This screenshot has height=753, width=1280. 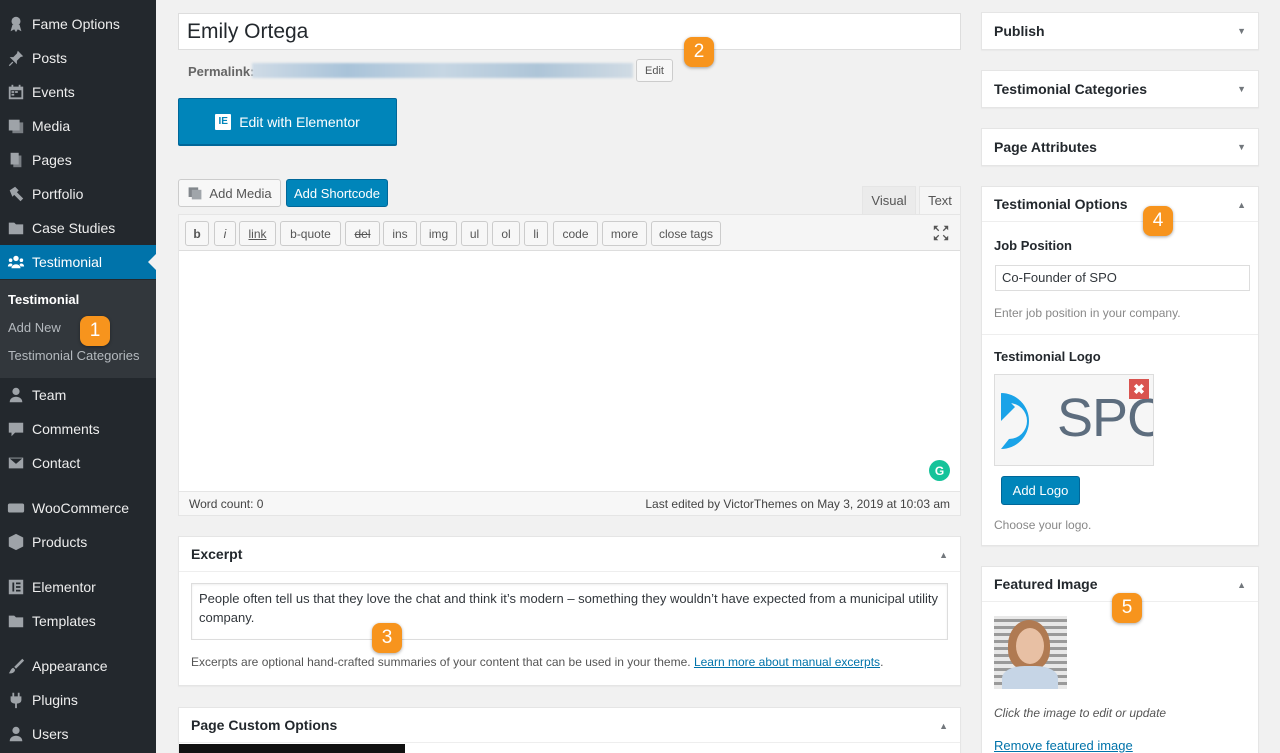 What do you see at coordinates (74, 355) in the screenshot?
I see `submenu-testimonial-categories: Testimonial Categories` at bounding box center [74, 355].